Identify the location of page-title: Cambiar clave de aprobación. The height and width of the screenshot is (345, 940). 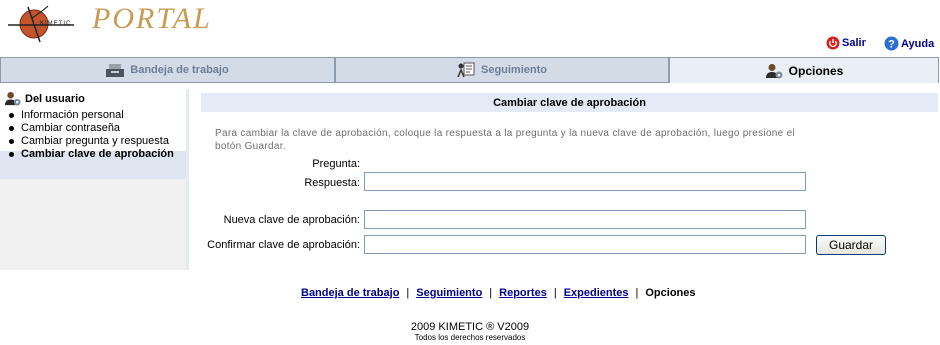
(569, 102).